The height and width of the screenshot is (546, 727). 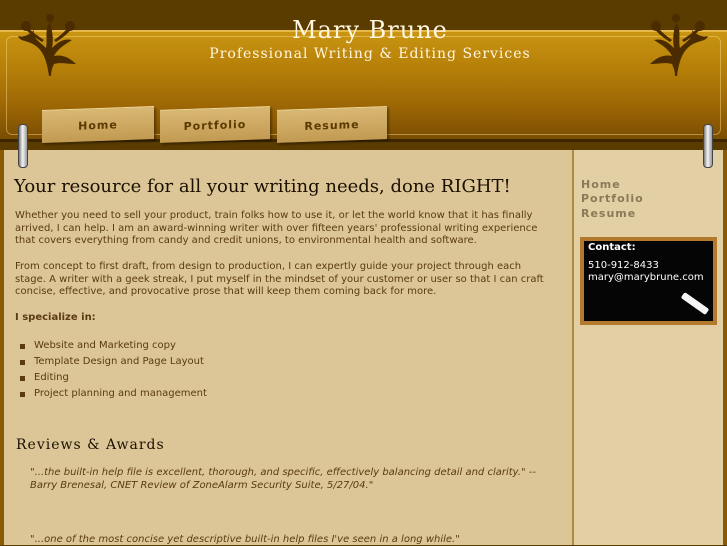 I want to click on sidebar-link-portfolio: Portfolio, so click(x=612, y=198).